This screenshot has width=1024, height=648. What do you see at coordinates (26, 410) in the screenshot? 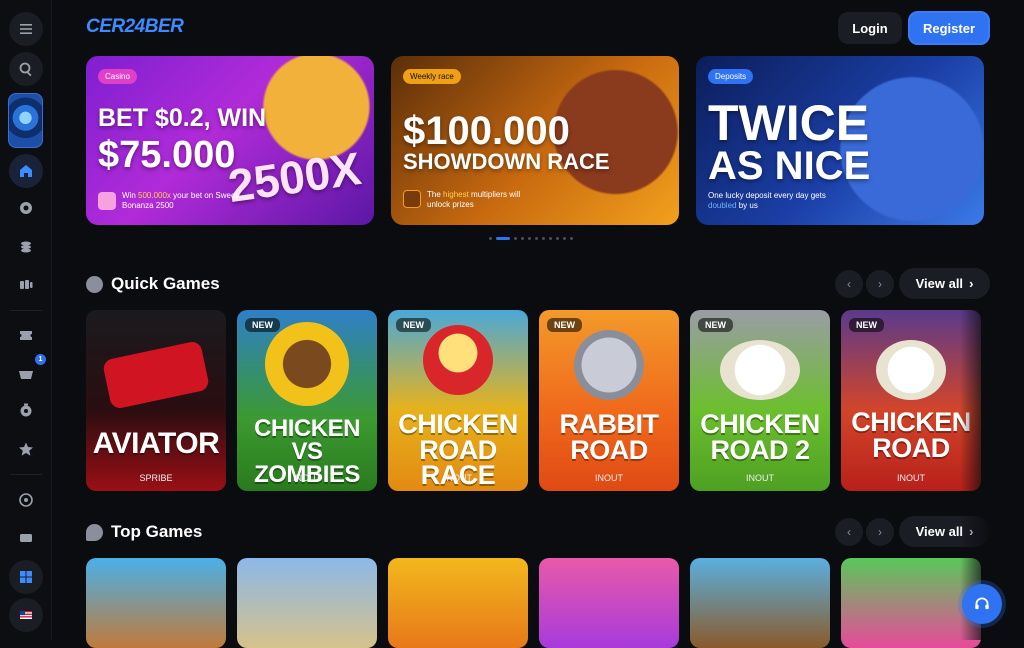
I see `timer-icon` at bounding box center [26, 410].